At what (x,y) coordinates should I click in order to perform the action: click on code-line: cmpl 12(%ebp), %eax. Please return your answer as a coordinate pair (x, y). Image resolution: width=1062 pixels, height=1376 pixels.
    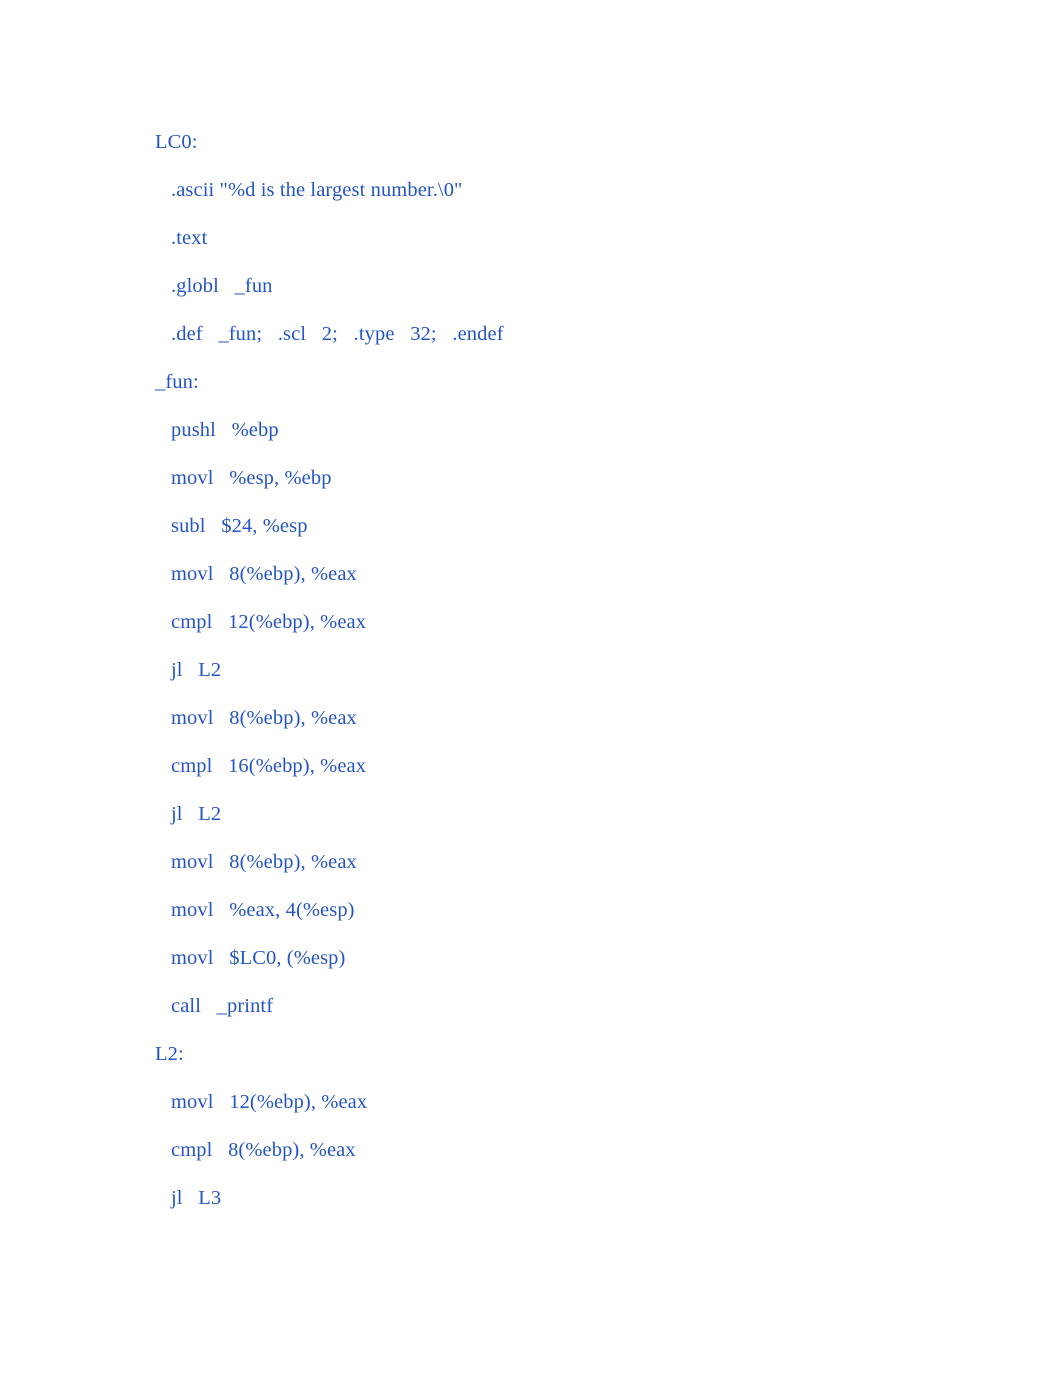
    Looking at the image, I should click on (269, 622).